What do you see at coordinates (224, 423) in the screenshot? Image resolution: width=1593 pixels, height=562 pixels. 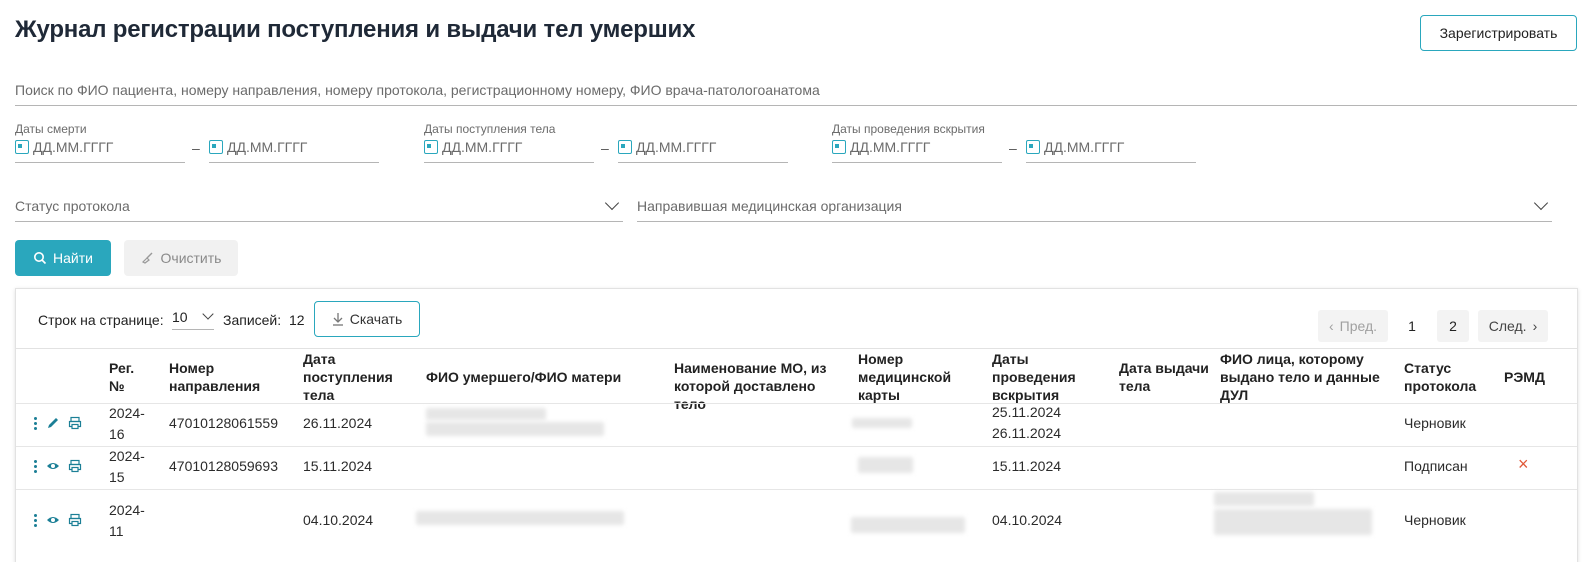 I see `cell-referral: 47010128061559` at bounding box center [224, 423].